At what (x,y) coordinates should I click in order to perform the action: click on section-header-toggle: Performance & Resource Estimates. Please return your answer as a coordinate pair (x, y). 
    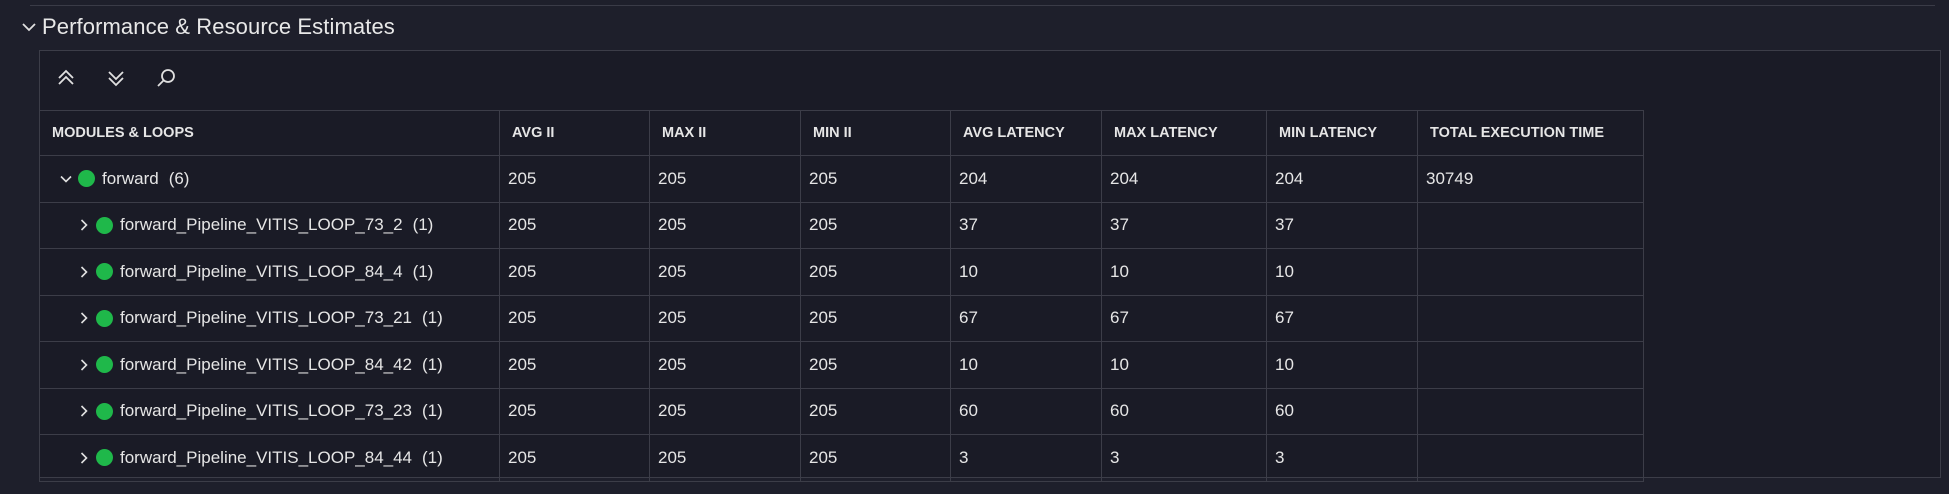
    Looking at the image, I should click on (206, 27).